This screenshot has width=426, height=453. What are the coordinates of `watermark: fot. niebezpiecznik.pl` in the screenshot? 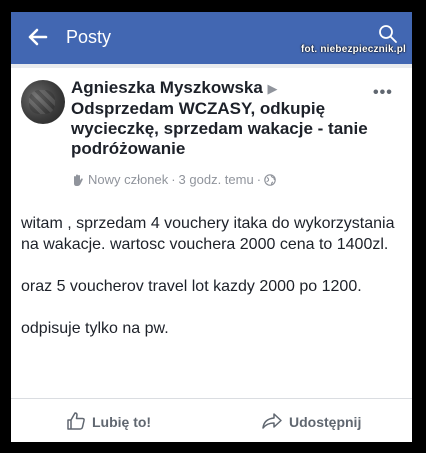 It's located at (353, 49).